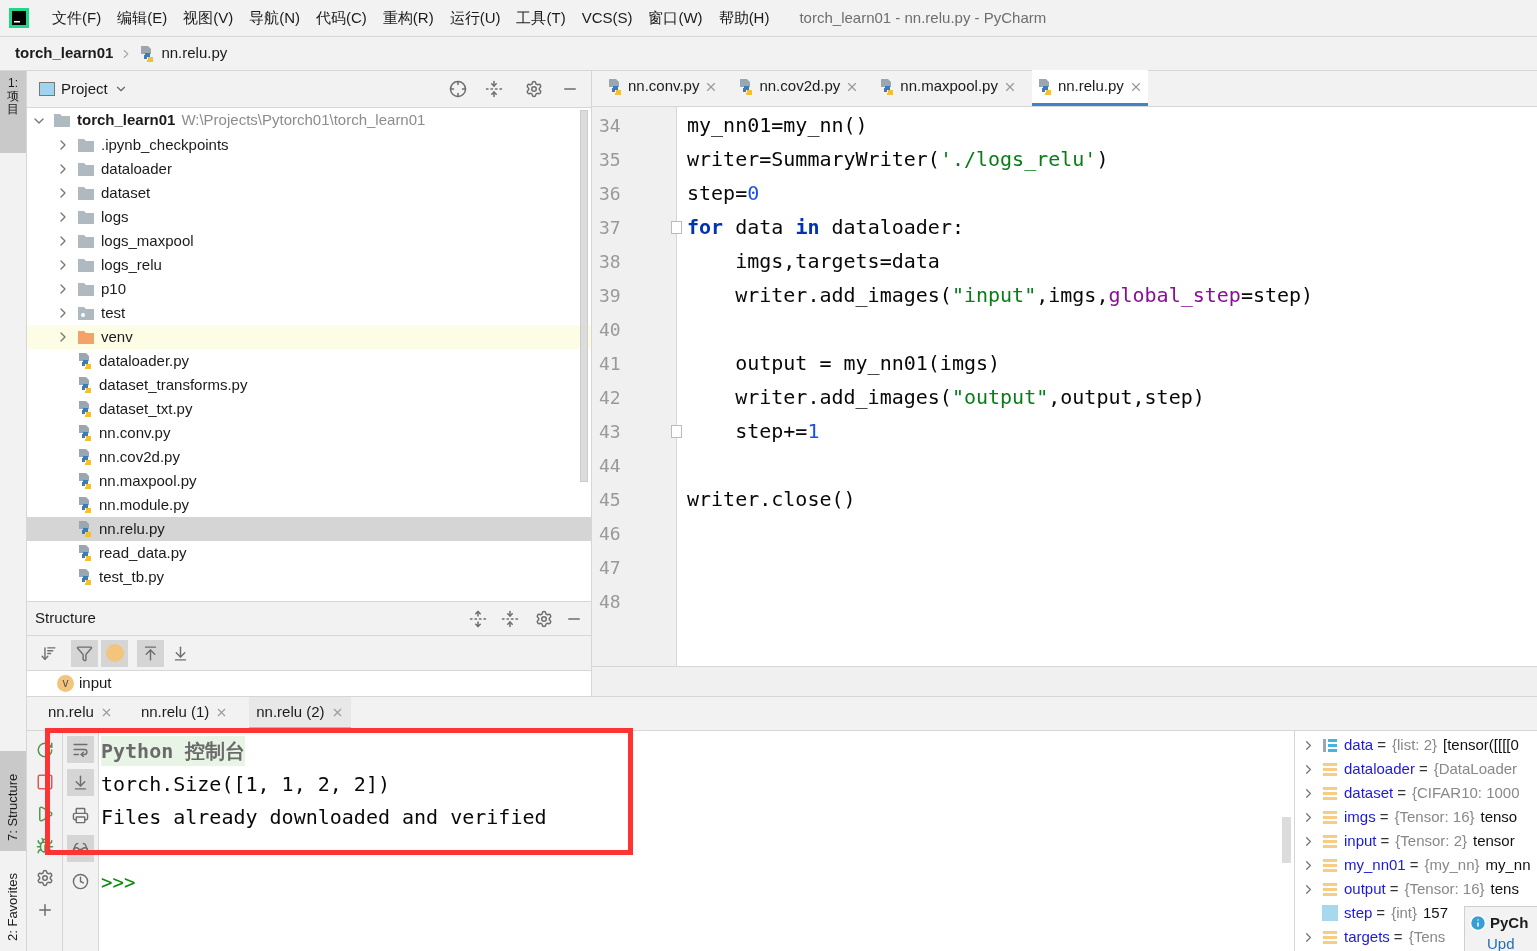 The height and width of the screenshot is (951, 1537). Describe the element at coordinates (309, 337) in the screenshot. I see `tree-item: venv` at that location.